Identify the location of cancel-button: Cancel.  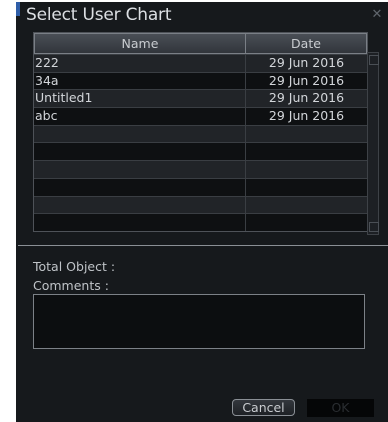
(263, 407).